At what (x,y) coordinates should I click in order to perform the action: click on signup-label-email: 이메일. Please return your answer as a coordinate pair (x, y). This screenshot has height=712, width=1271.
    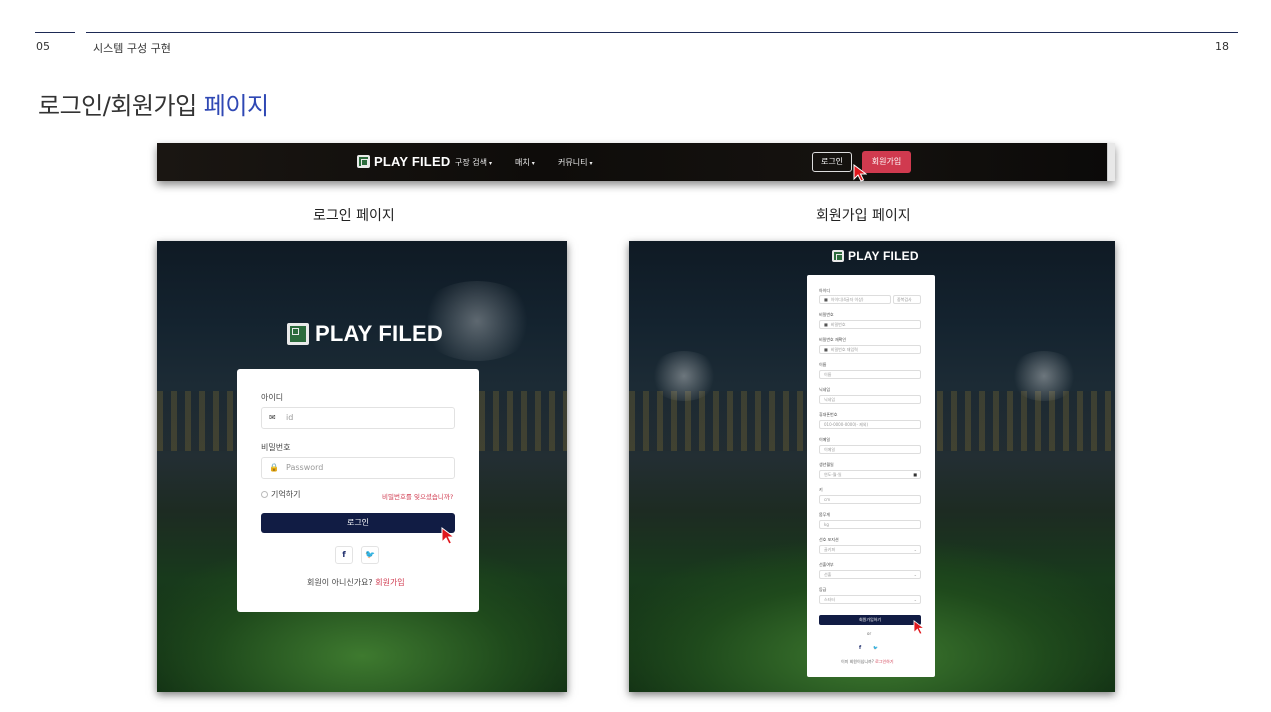
    Looking at the image, I should click on (825, 439).